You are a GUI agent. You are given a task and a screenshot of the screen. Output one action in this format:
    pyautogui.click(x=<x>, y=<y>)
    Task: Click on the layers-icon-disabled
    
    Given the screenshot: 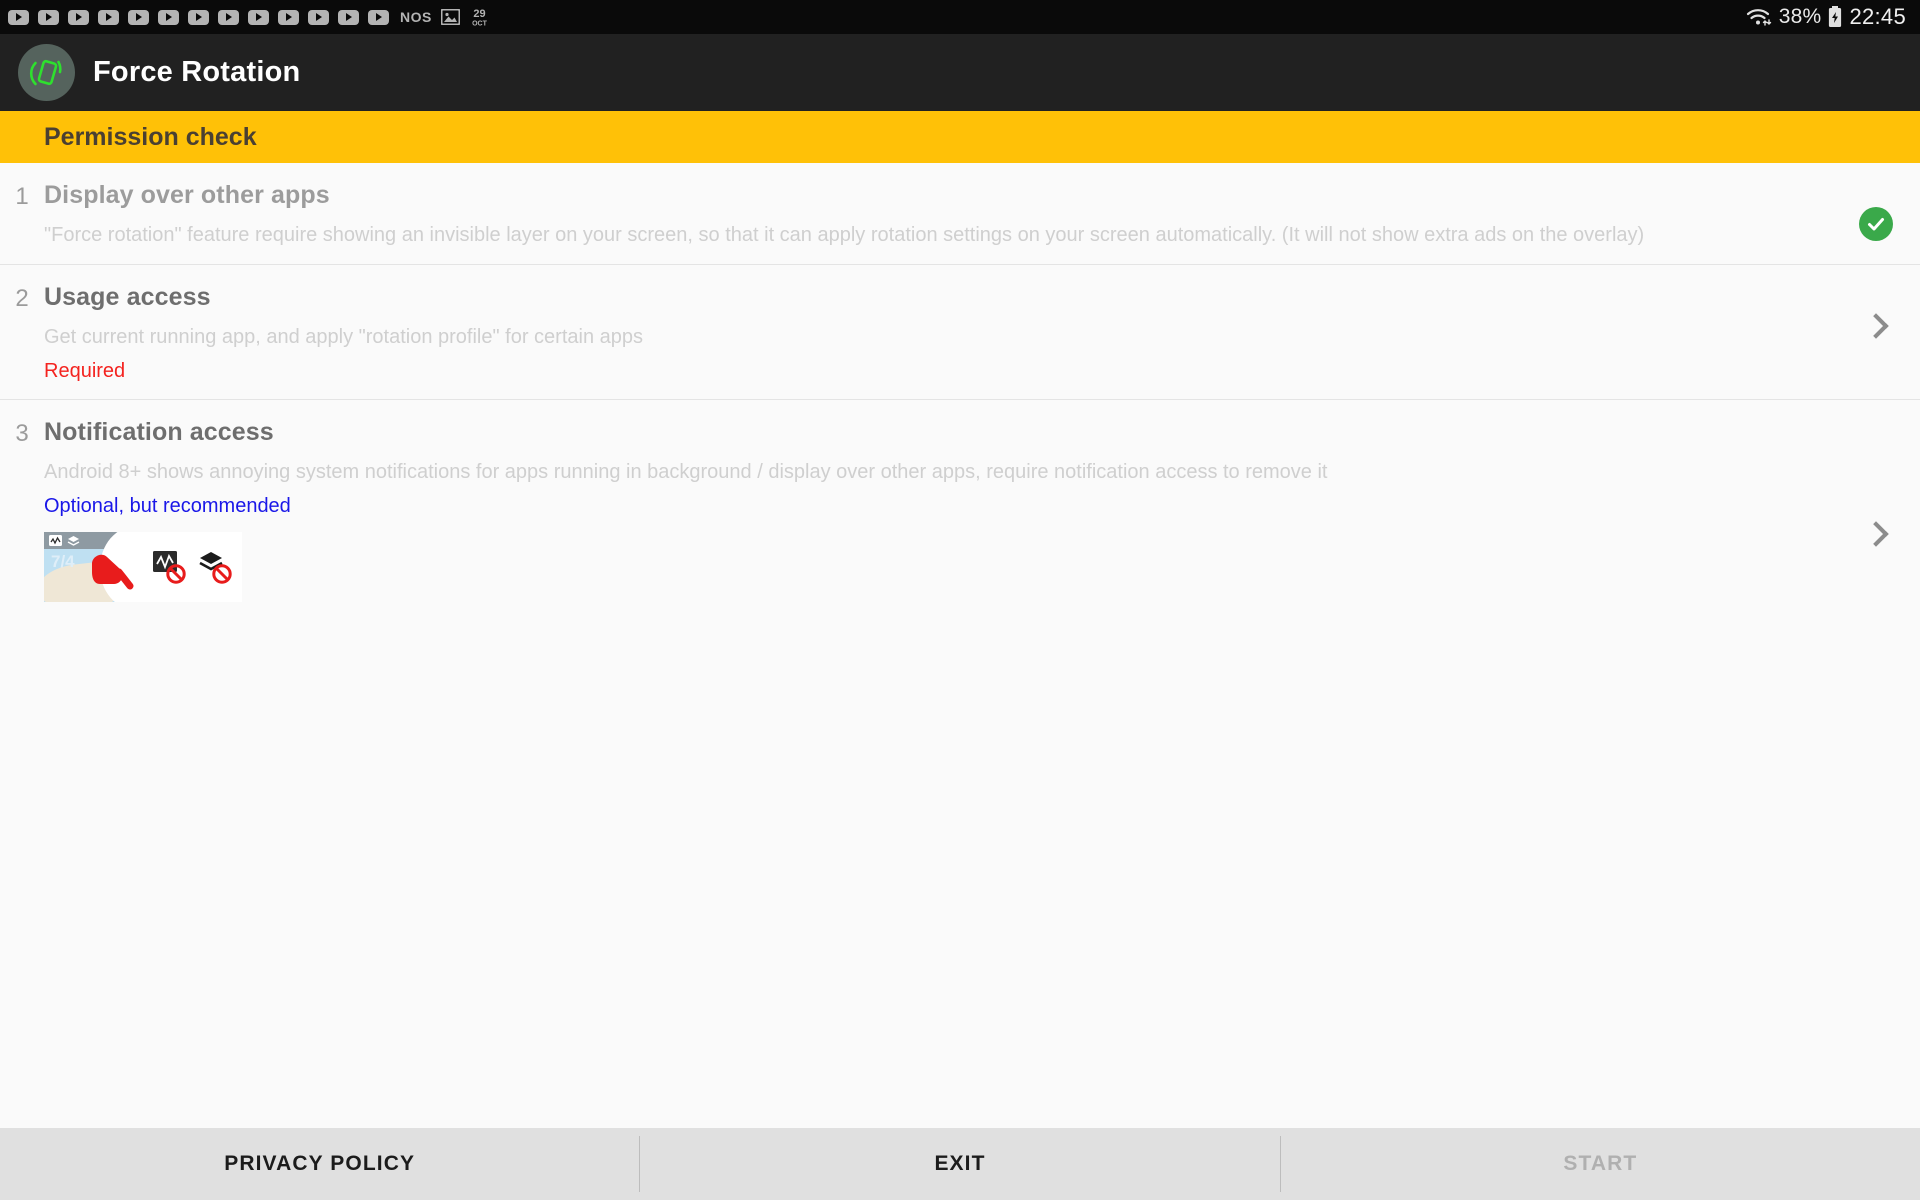 What is the action you would take?
    pyautogui.click(x=215, y=568)
    